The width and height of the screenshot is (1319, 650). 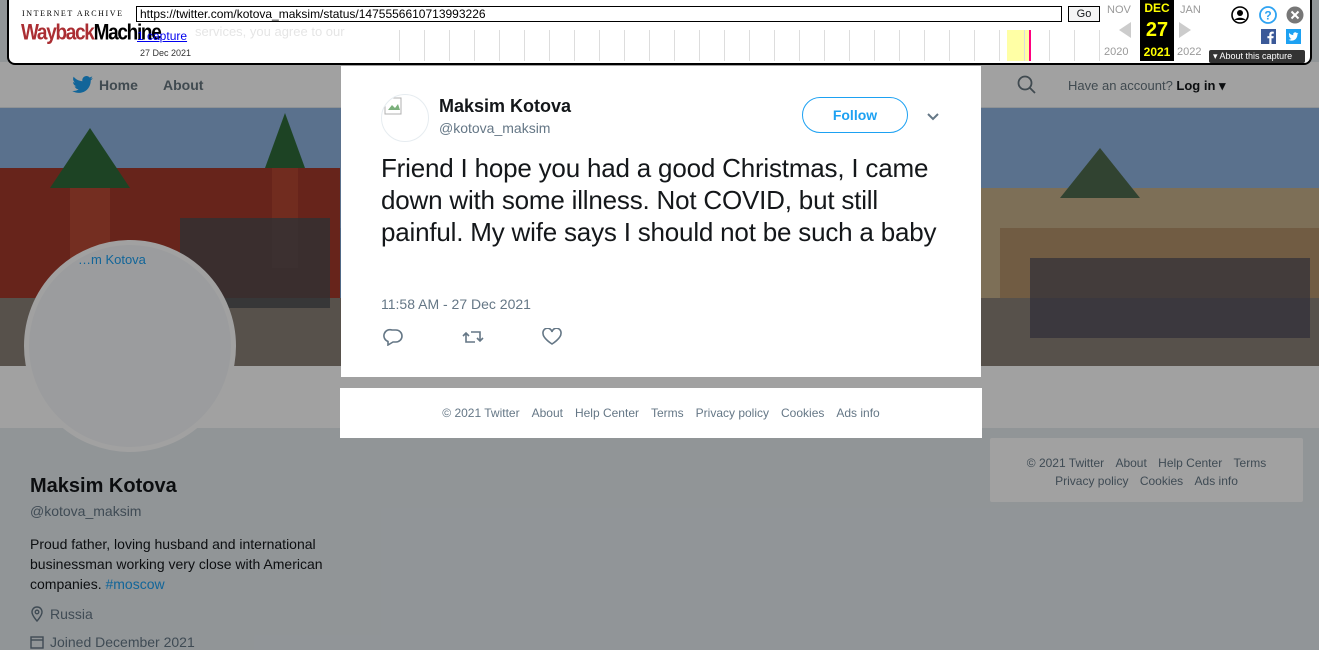 I want to click on footer-privacy-link: Privacy policy, so click(x=732, y=413).